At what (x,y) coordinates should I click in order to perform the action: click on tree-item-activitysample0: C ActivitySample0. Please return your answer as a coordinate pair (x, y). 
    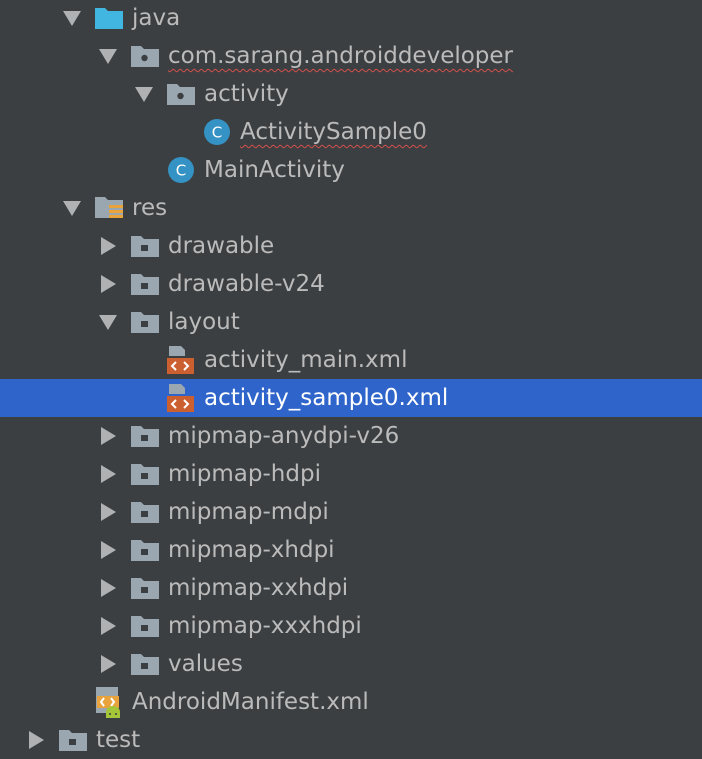
    Looking at the image, I should click on (351, 132).